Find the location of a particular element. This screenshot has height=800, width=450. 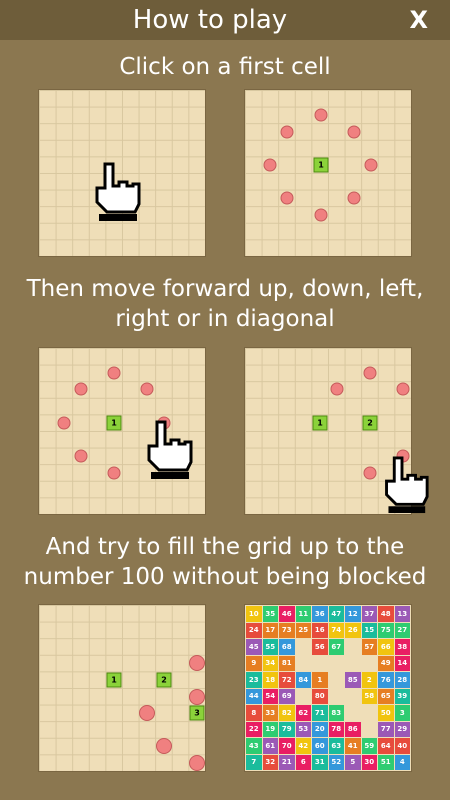

cell-number-3: 3 is located at coordinates (197, 713).